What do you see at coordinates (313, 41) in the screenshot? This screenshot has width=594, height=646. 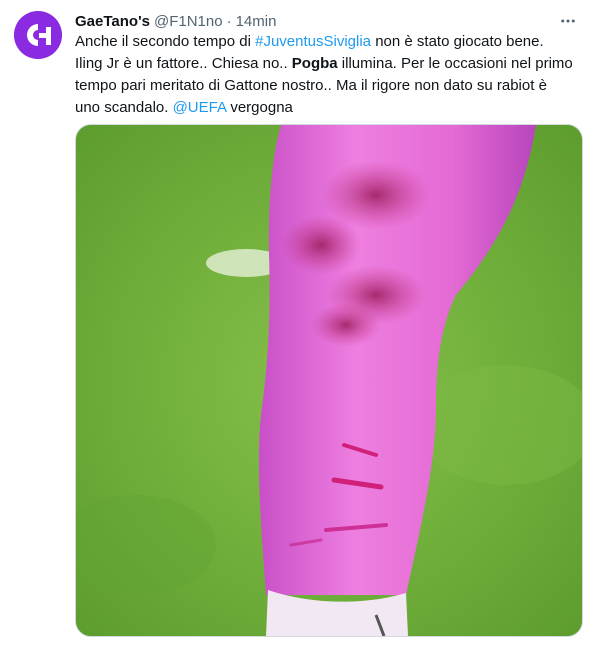 I see `hashtag-link: #JuventusSiviglia` at bounding box center [313, 41].